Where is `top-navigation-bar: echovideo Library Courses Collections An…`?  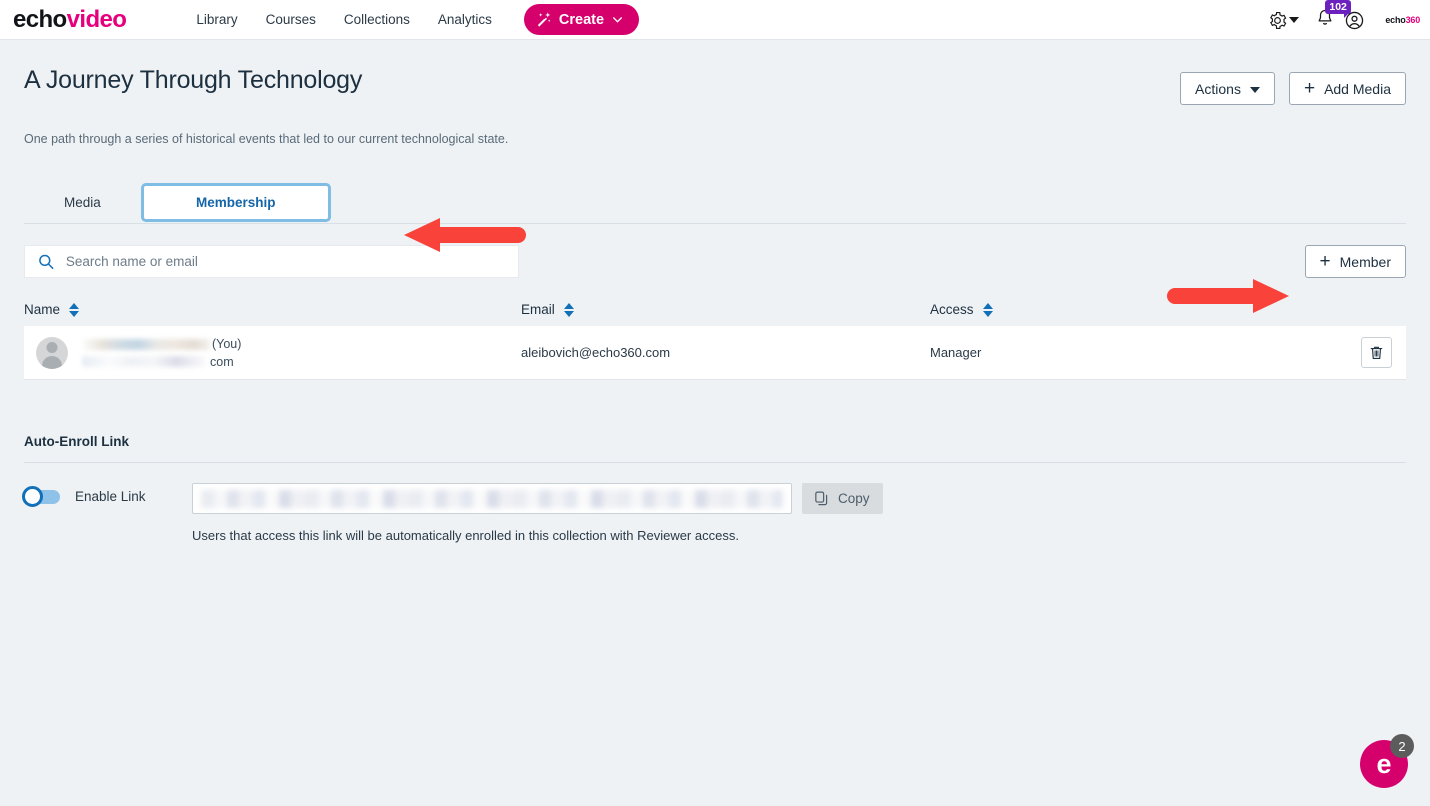
top-navigation-bar: echovideo Library Courses Collections An… is located at coordinates (715, 20).